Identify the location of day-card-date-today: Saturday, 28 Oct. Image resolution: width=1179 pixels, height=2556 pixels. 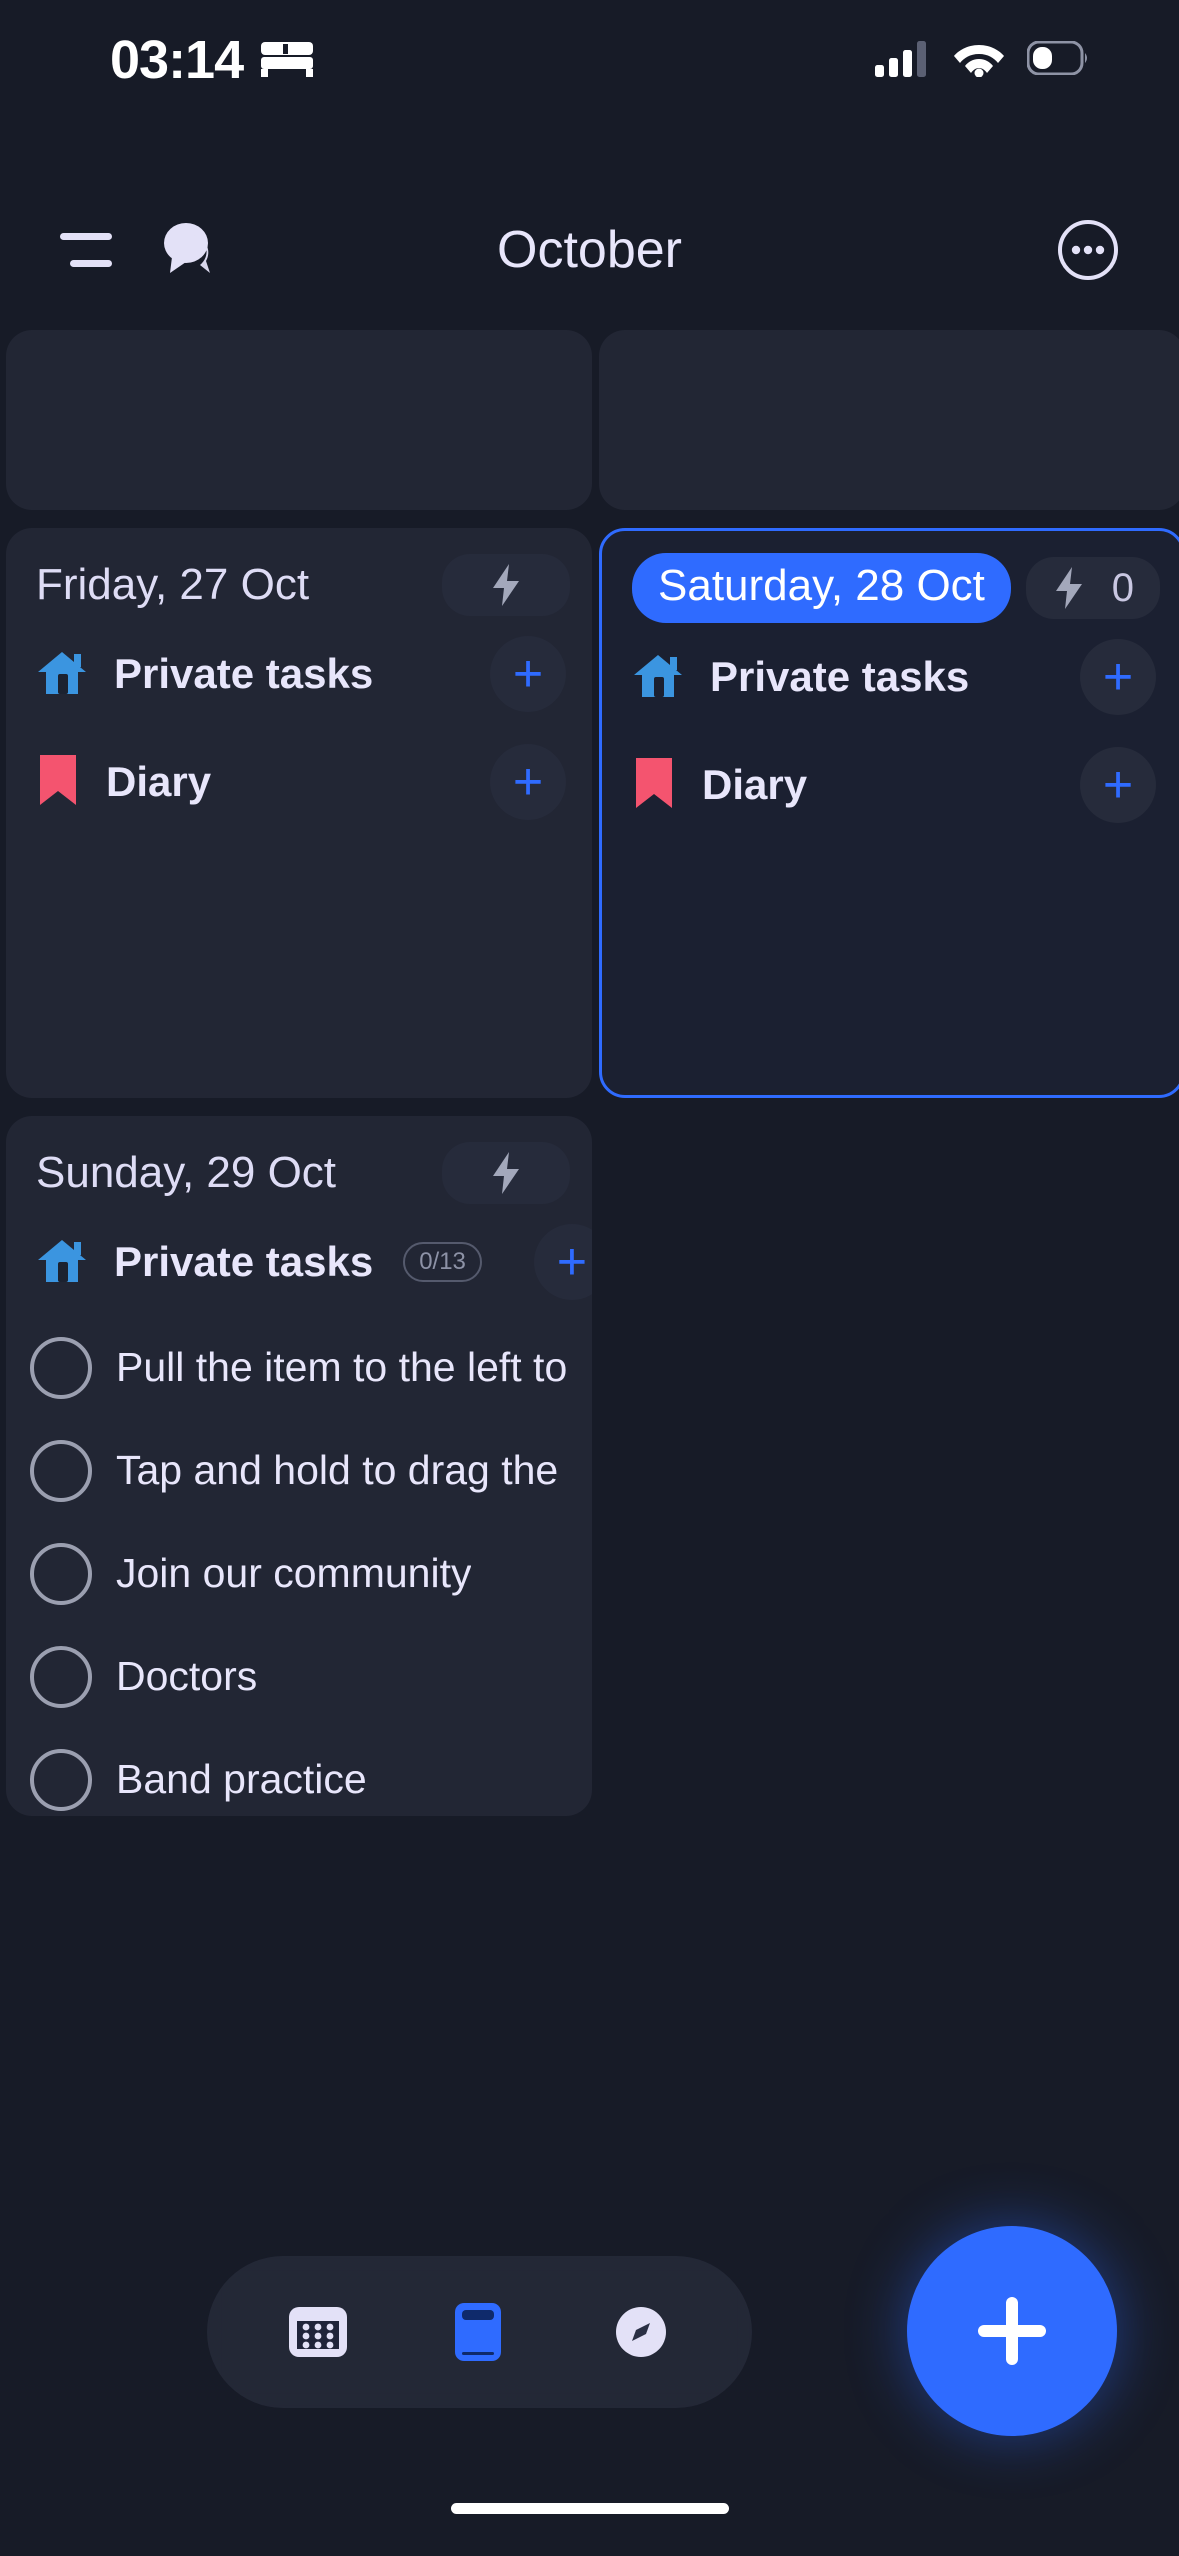
(821, 588).